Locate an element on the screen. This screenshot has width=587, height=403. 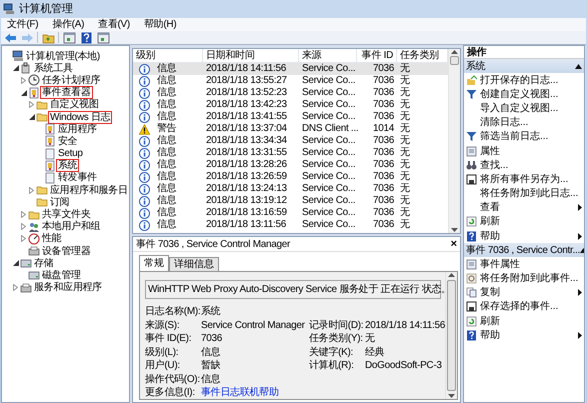
level-text: 信息 is located at coordinates (167, 200).